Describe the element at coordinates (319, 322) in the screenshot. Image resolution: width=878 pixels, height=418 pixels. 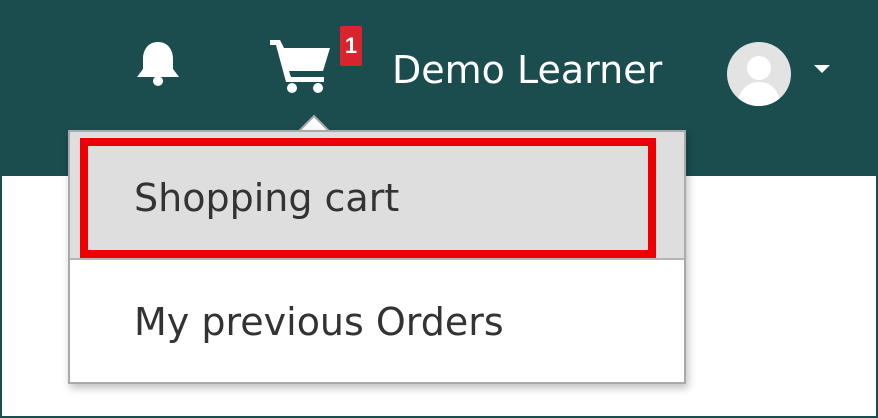
I see `menu-item-label: My previous Orders` at that location.